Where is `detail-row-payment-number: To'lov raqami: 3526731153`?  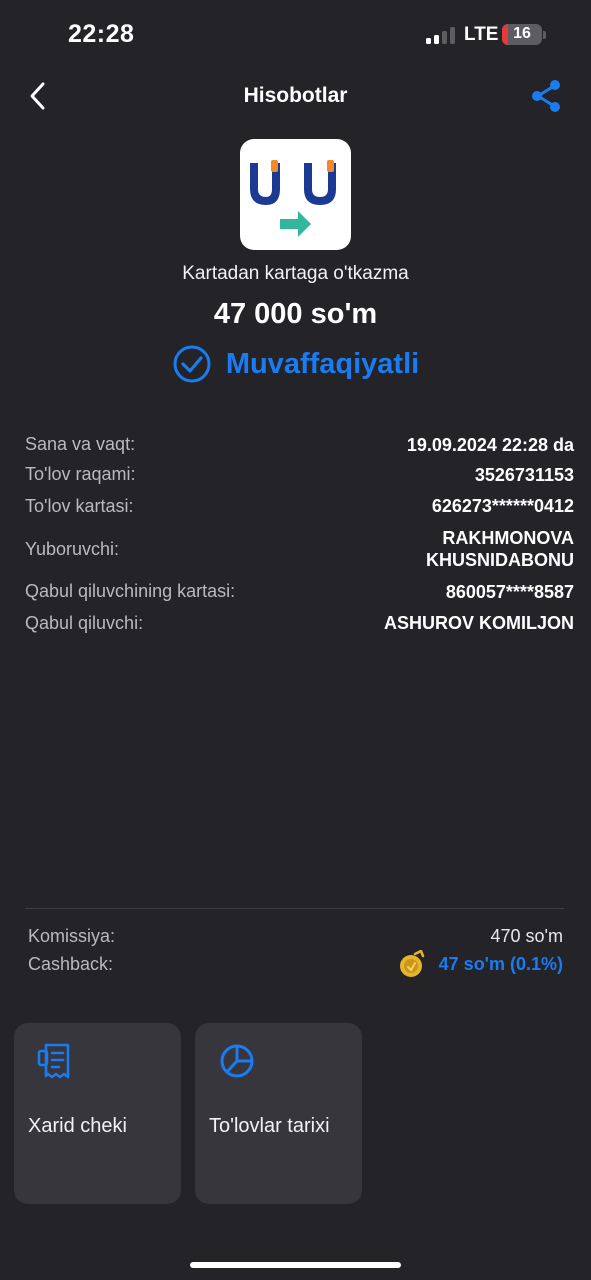
detail-row-payment-number: To'lov raqami: 3526731153 is located at coordinates (299, 475).